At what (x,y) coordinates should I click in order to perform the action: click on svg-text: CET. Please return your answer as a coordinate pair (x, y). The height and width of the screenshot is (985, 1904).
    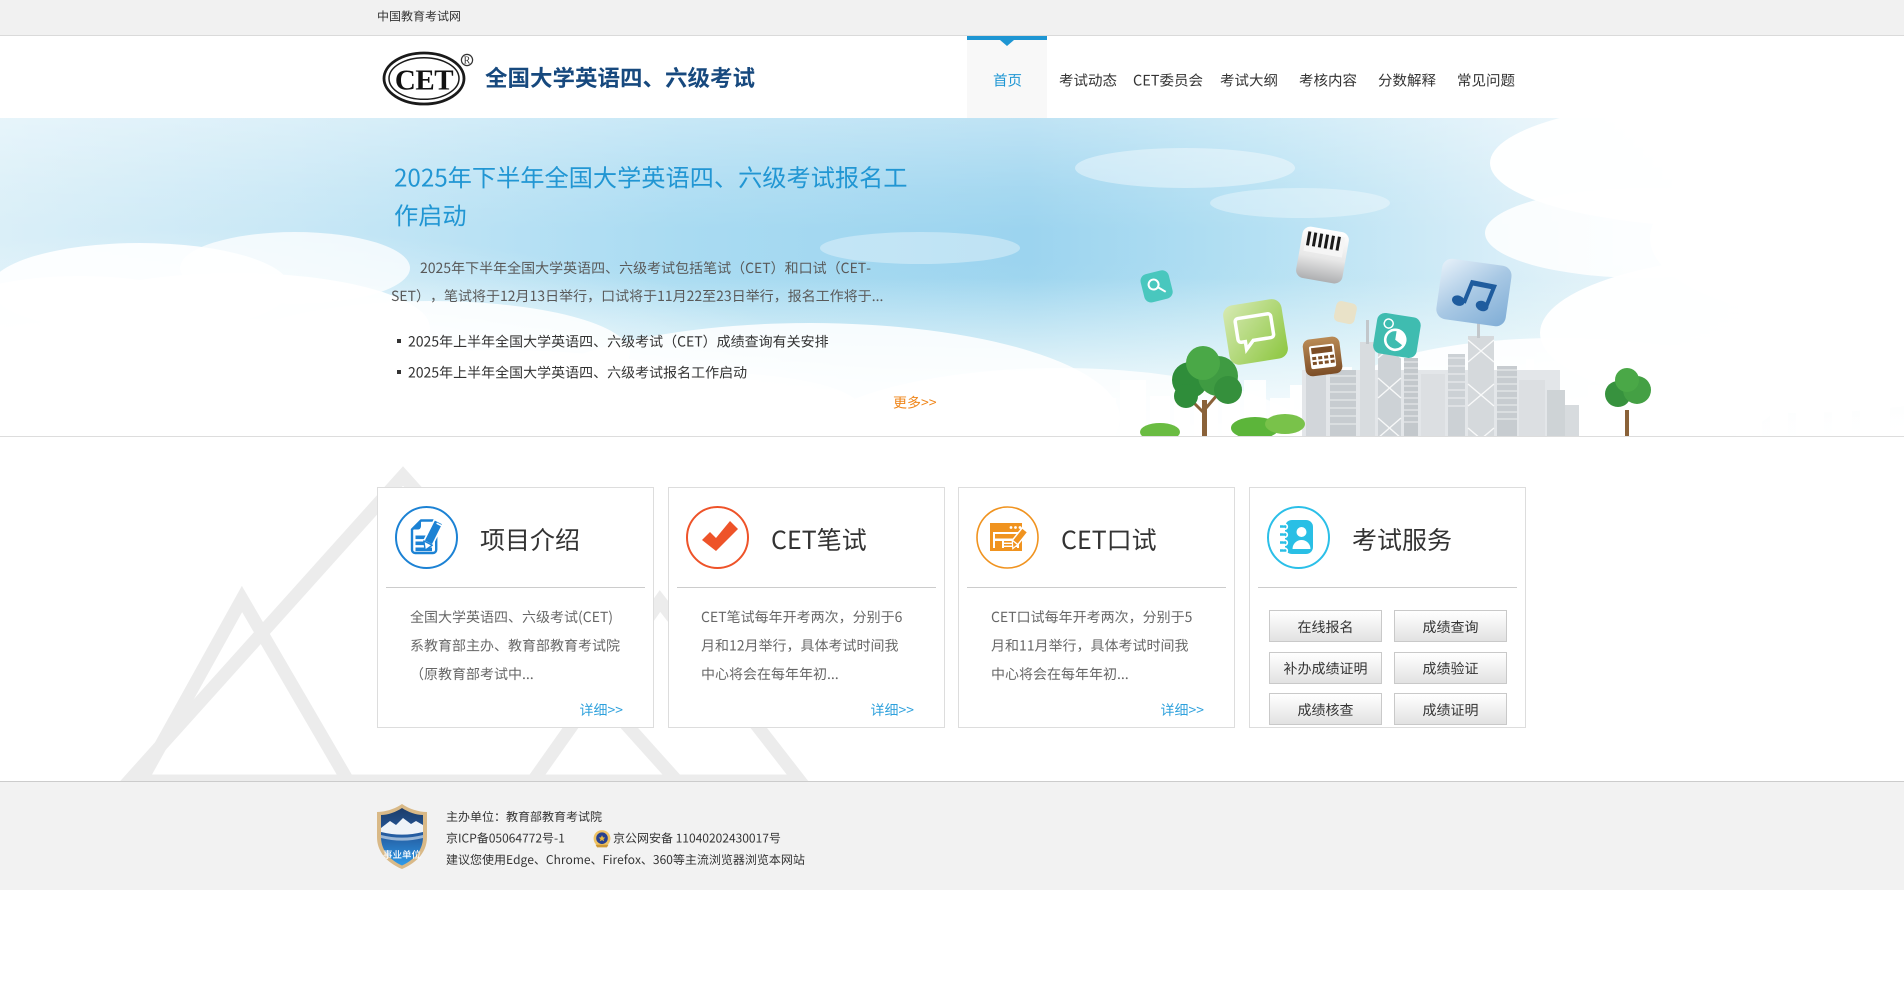
    Looking at the image, I should click on (424, 81).